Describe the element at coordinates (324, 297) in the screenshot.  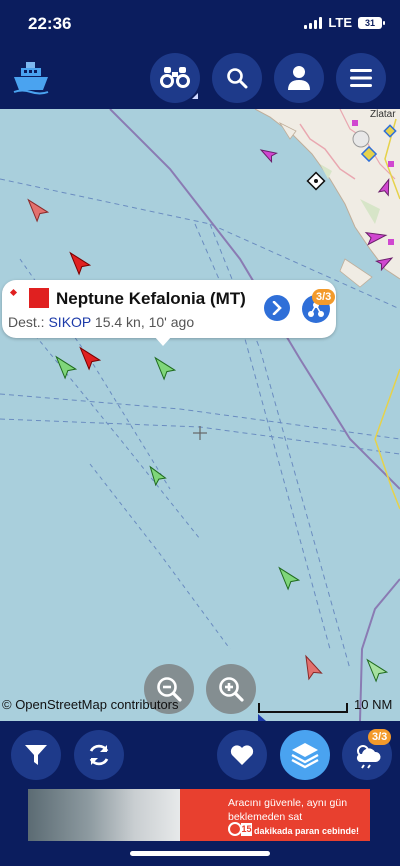
I see `popup-badge: 3/3` at that location.